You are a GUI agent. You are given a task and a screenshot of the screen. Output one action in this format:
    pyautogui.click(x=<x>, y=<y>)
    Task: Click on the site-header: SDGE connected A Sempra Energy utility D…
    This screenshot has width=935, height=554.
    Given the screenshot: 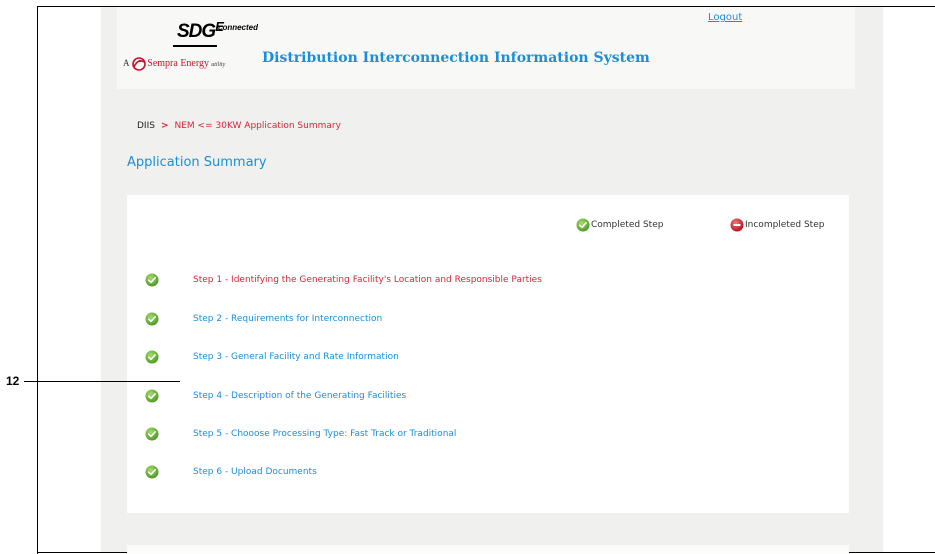 What is the action you would take?
    pyautogui.click(x=486, y=48)
    